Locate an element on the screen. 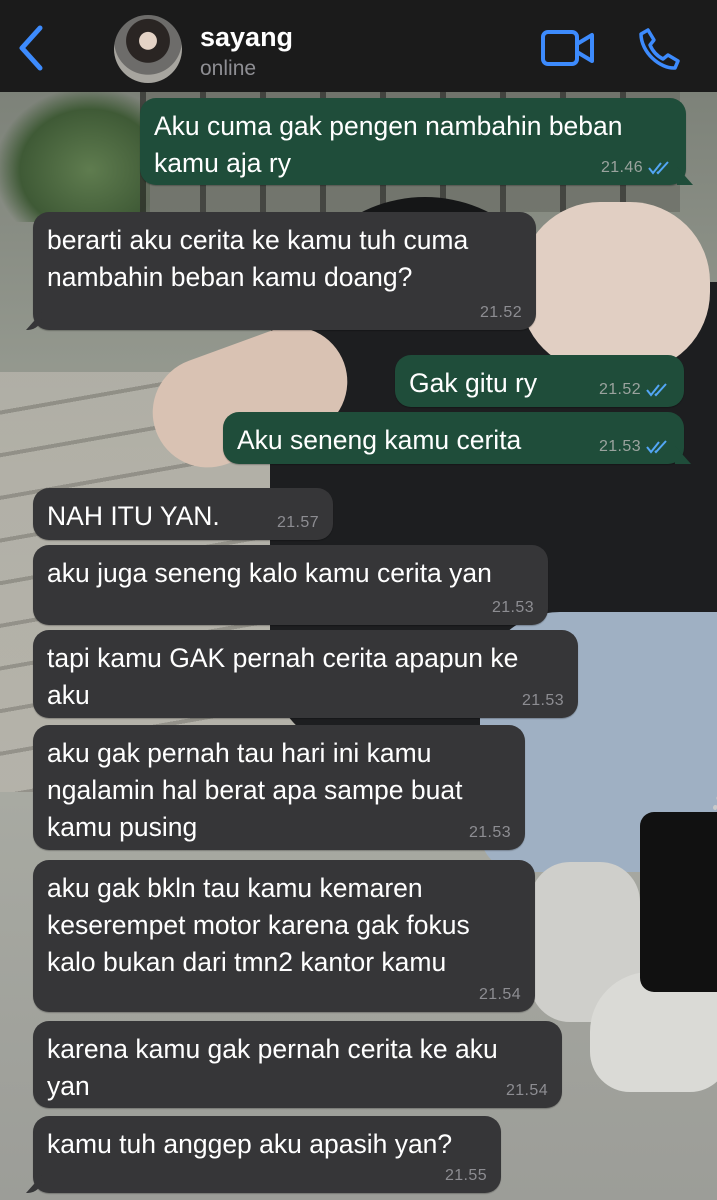 The height and width of the screenshot is (1200, 717). message-time: 21.46 is located at coordinates (621, 167).